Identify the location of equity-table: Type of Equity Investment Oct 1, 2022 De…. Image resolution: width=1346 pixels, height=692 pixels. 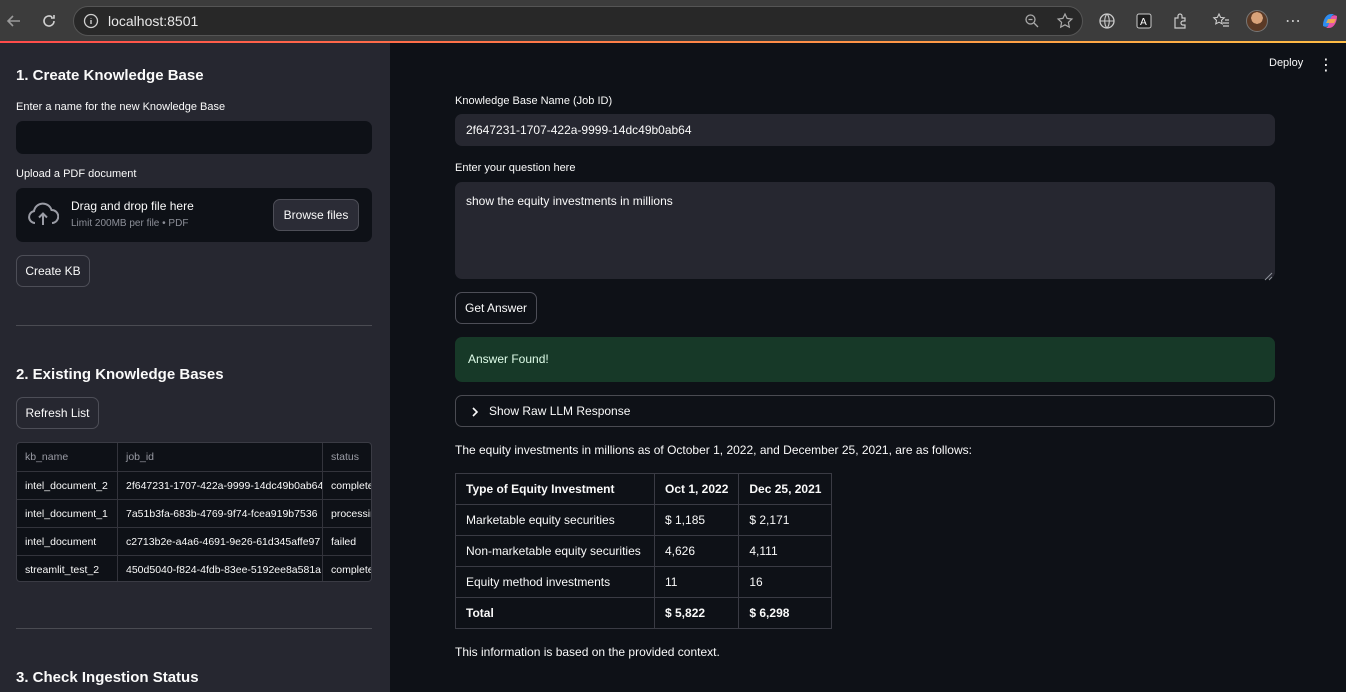
(644, 551).